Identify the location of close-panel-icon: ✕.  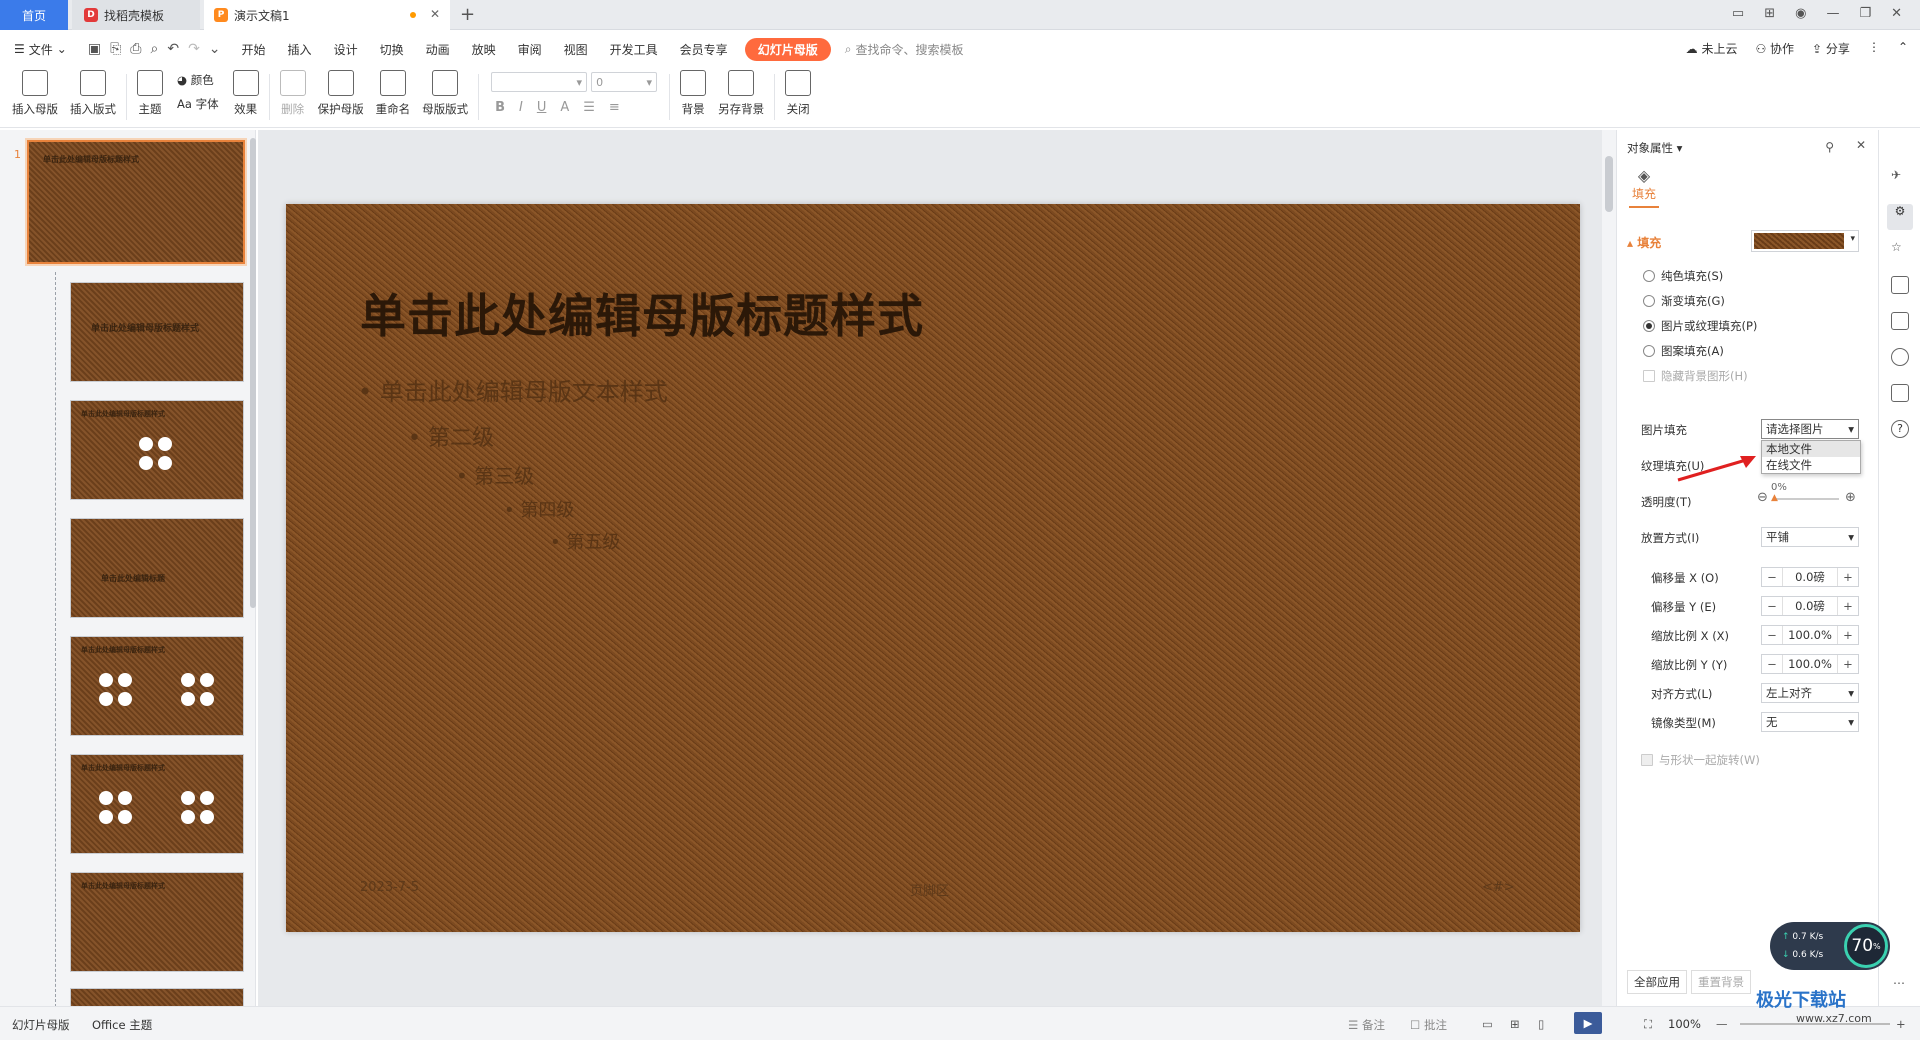
(1861, 145).